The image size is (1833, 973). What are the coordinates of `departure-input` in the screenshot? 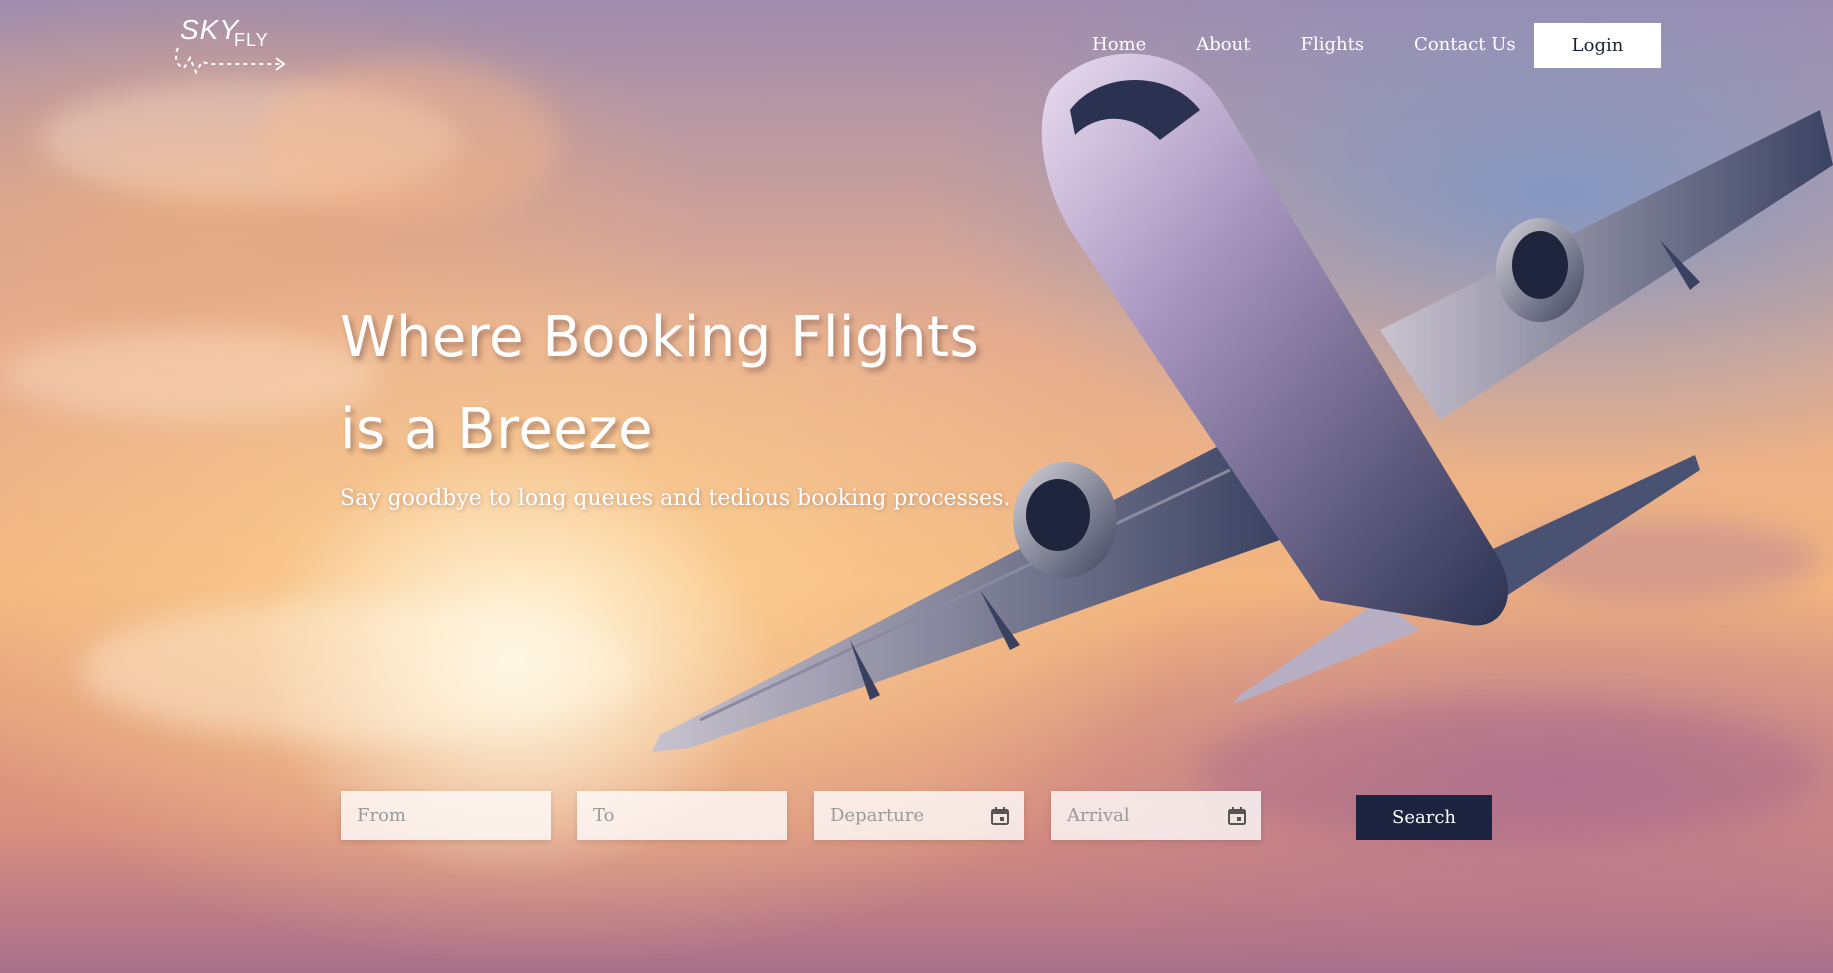 It's located at (909, 815).